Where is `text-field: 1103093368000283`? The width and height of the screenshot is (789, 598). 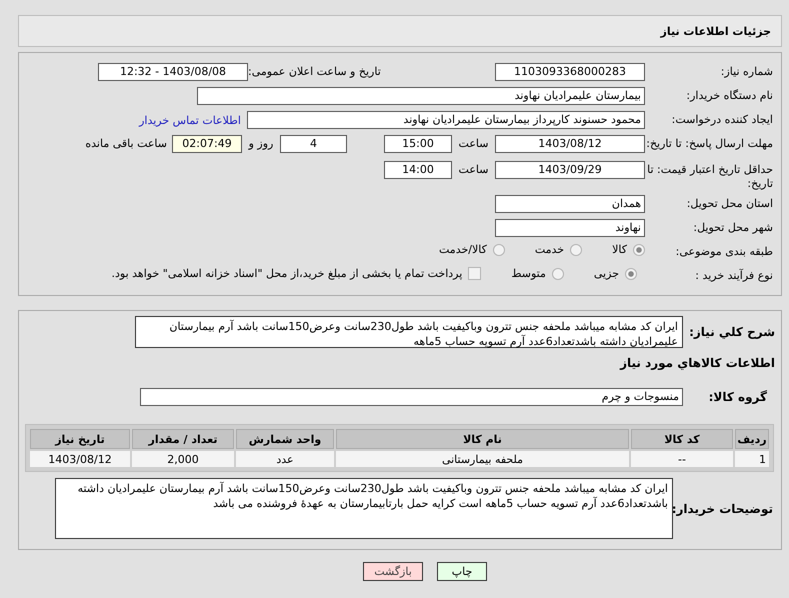 text-field: 1103093368000283 is located at coordinates (570, 72).